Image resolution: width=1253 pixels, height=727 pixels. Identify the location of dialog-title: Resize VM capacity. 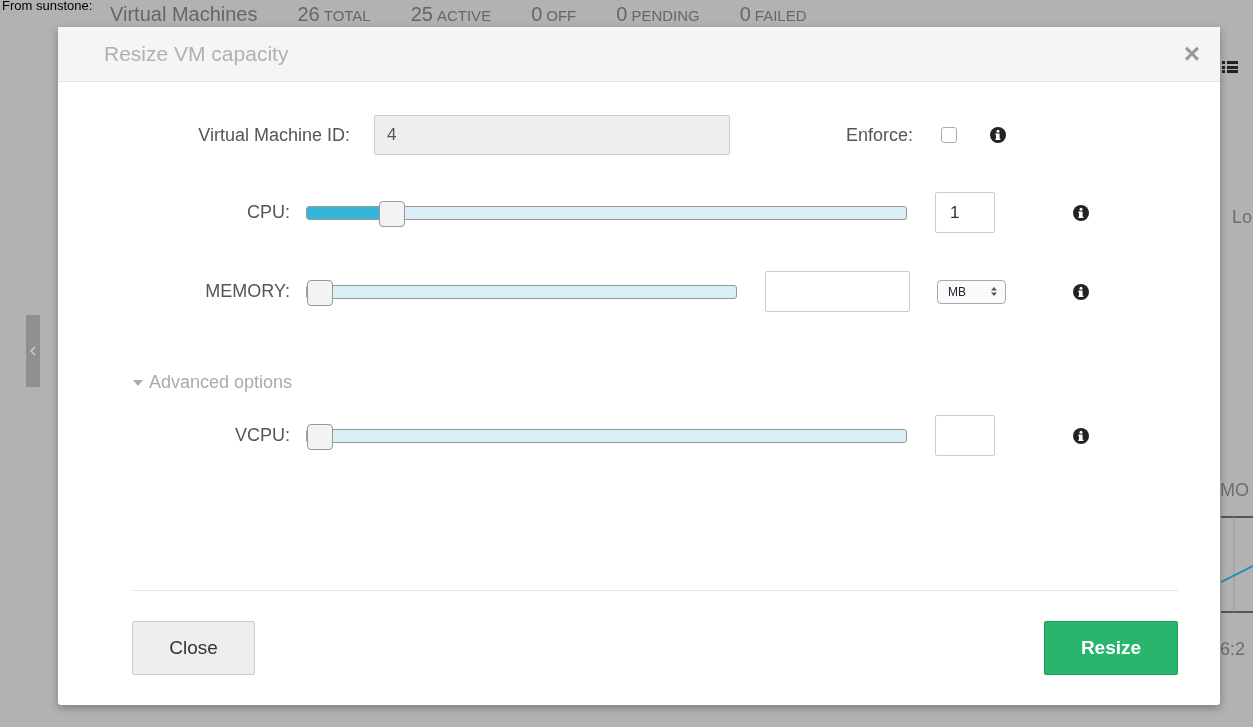
(196, 54).